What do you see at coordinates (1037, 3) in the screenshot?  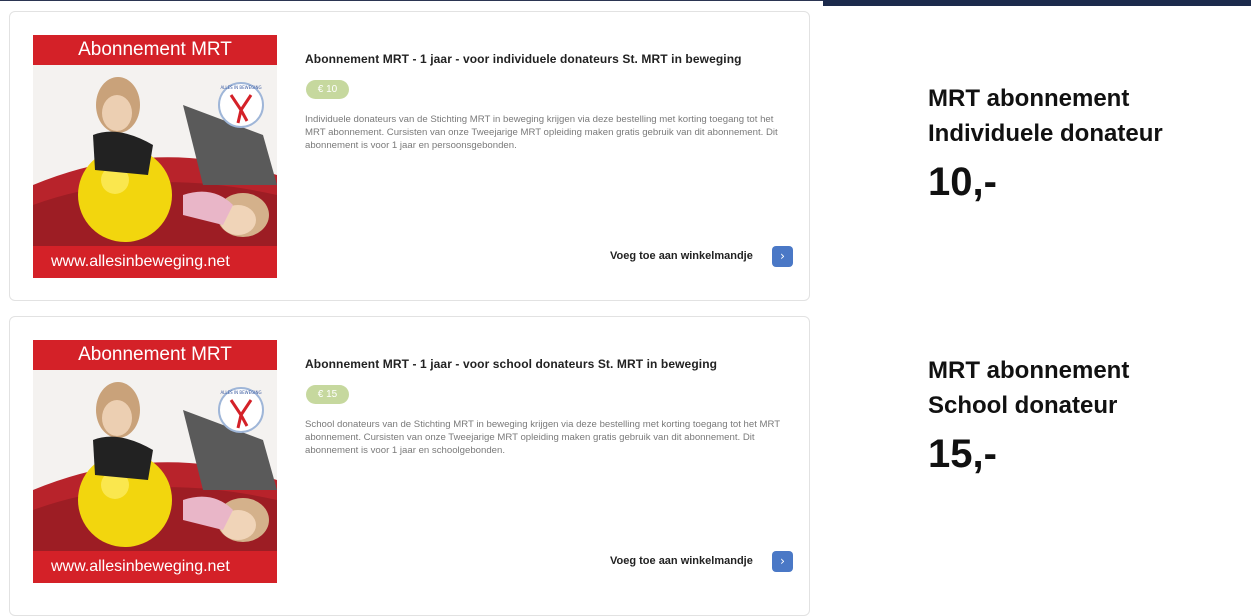 I see `top-bar` at bounding box center [1037, 3].